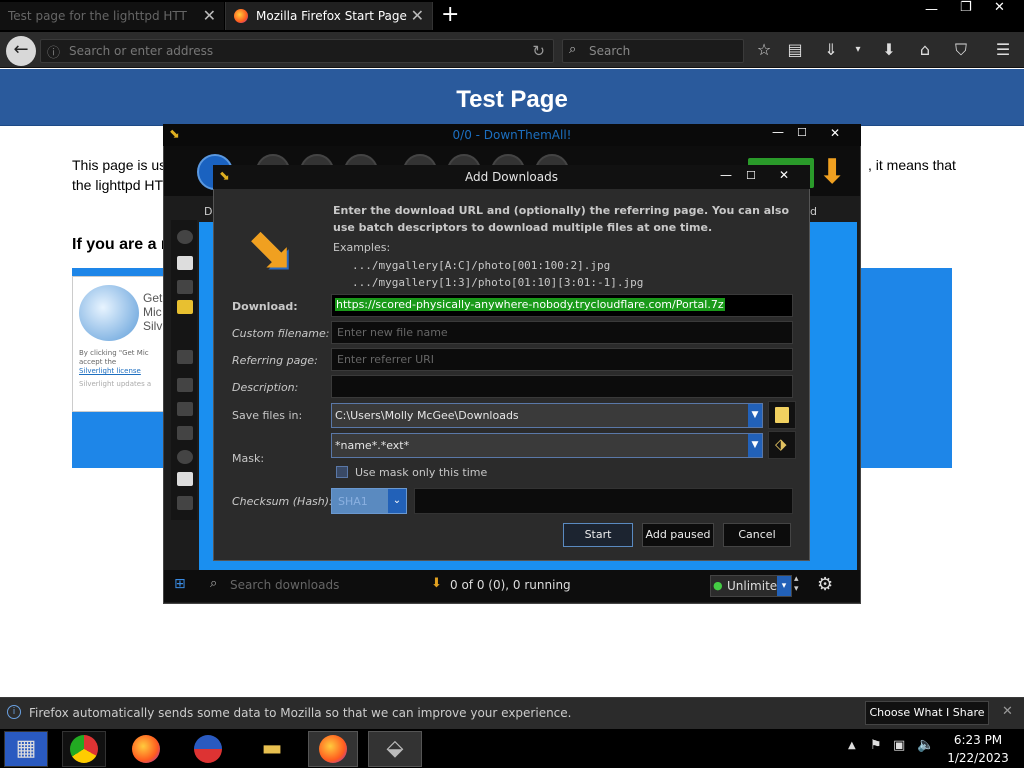 This screenshot has height=774, width=1024. Describe the element at coordinates (678, 535) in the screenshot. I see `add-paused-button: Add paused` at that location.